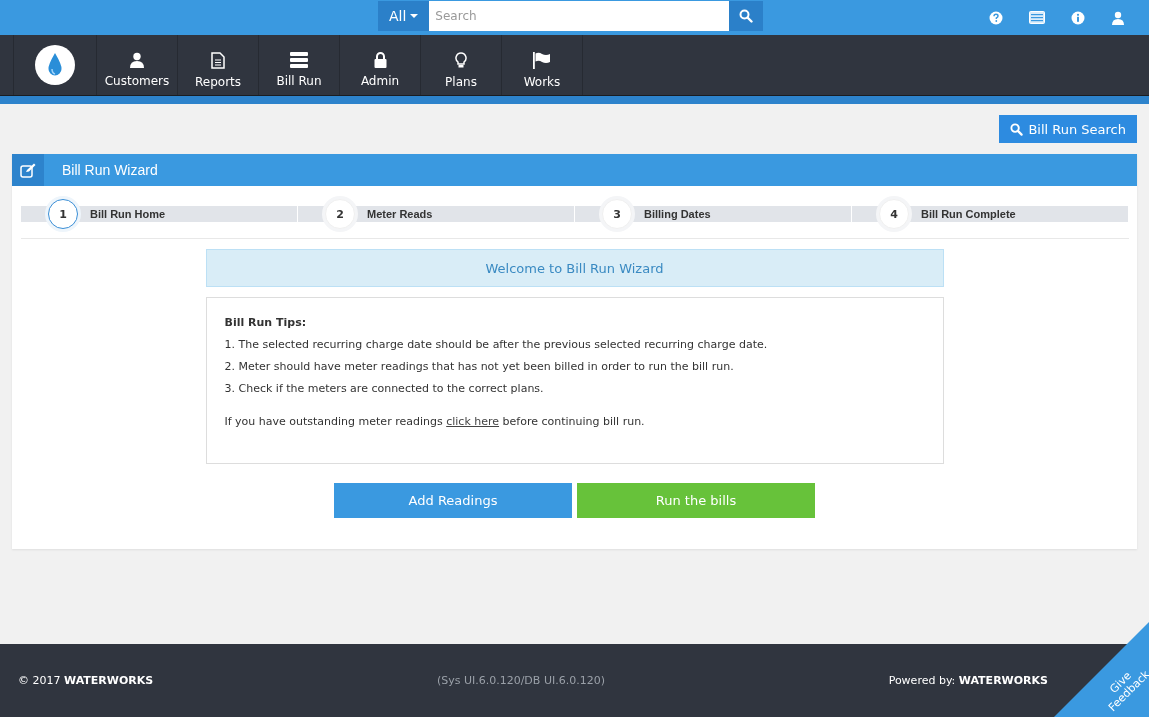 The height and width of the screenshot is (717, 1149). I want to click on edit-icon, so click(28, 170).